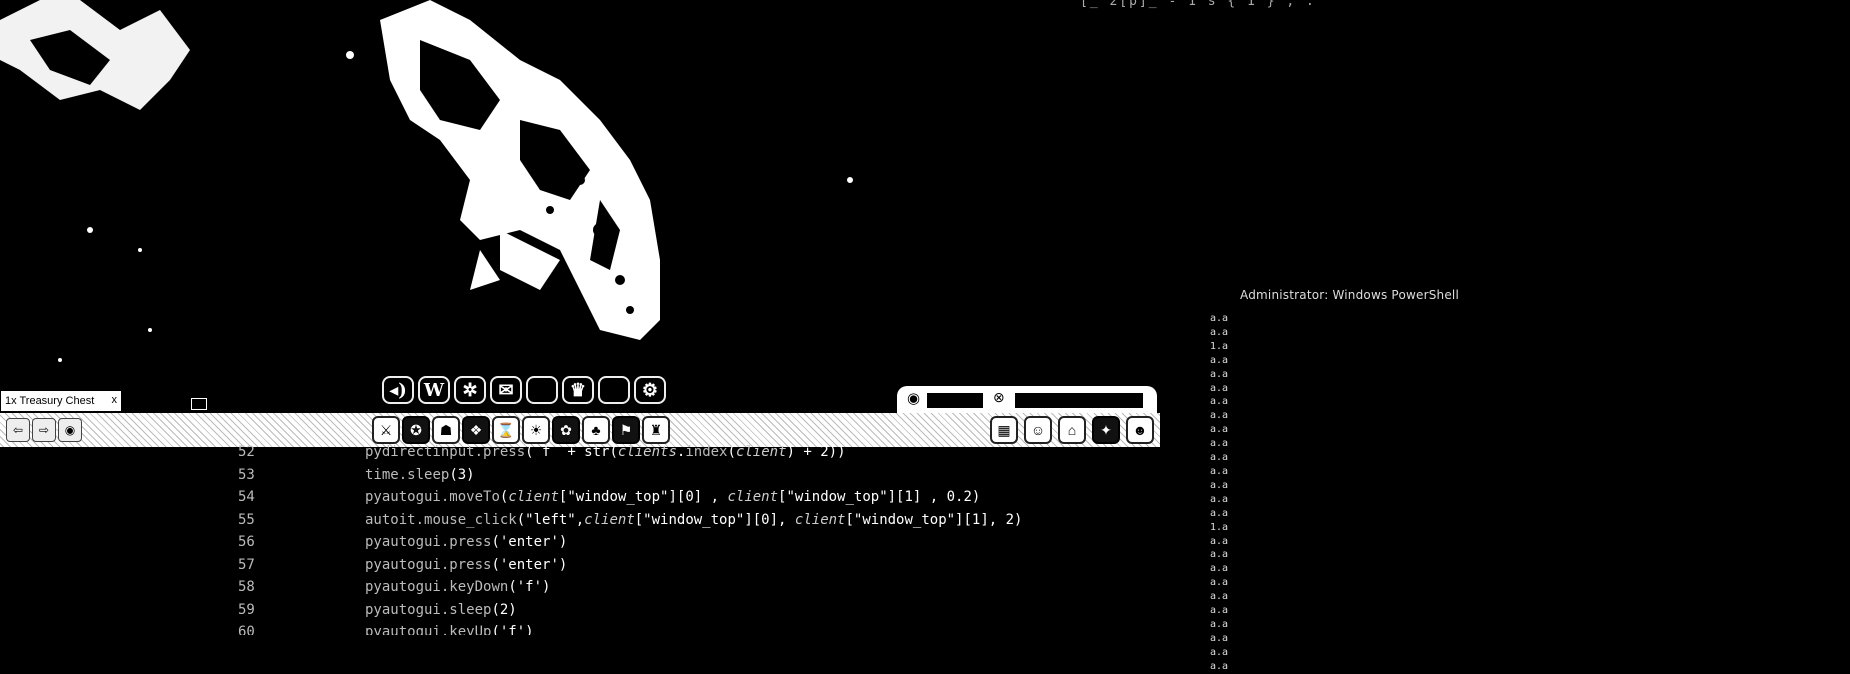 The width and height of the screenshot is (1850, 674). What do you see at coordinates (70, 430) in the screenshot?
I see `compass-icon: ◉` at bounding box center [70, 430].